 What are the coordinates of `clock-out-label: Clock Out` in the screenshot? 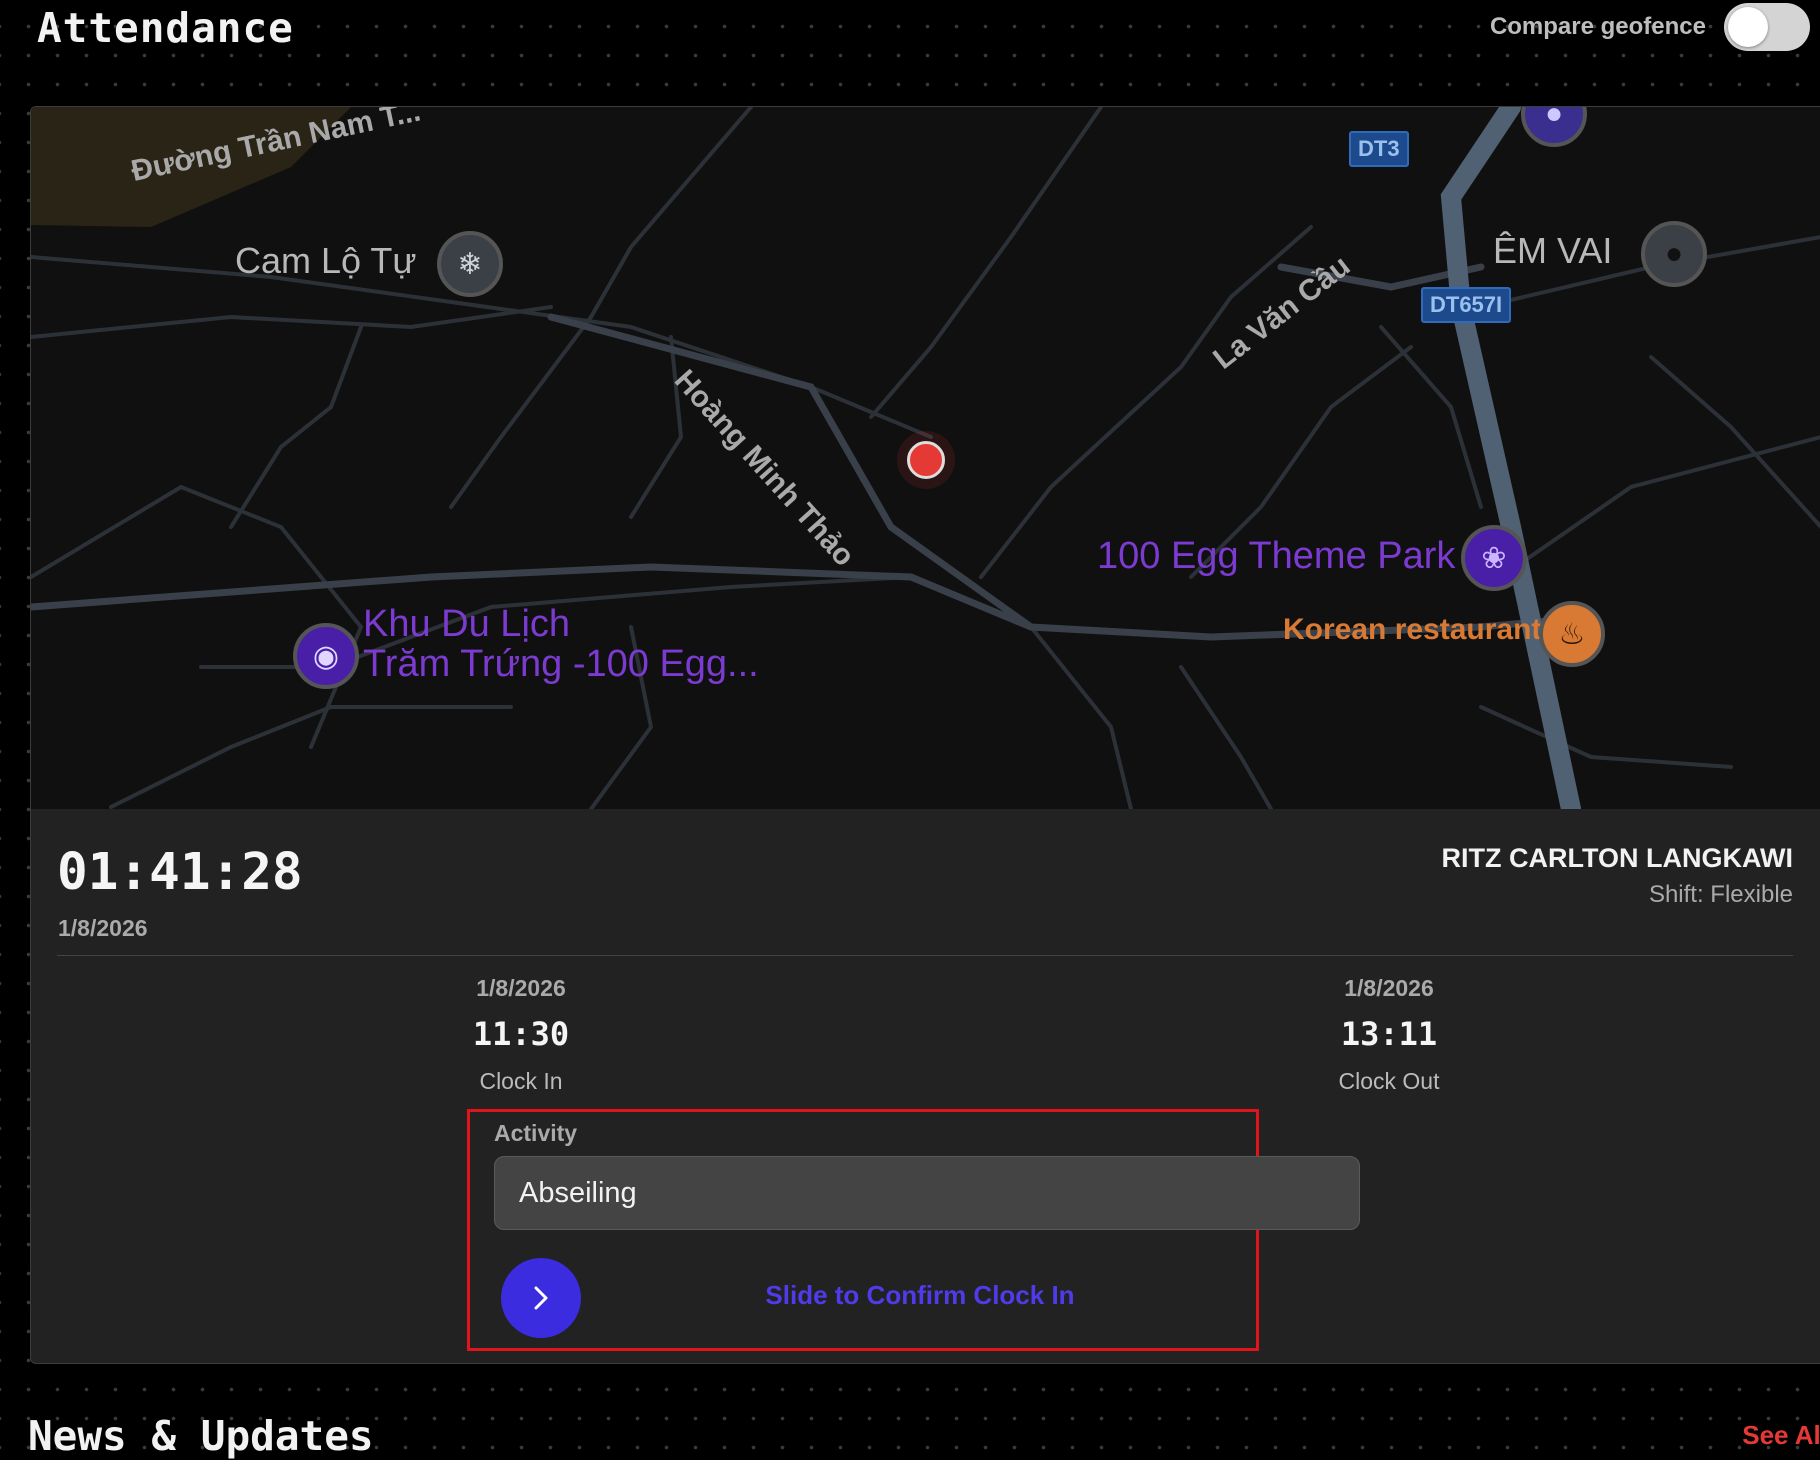 It's located at (1389, 1081).